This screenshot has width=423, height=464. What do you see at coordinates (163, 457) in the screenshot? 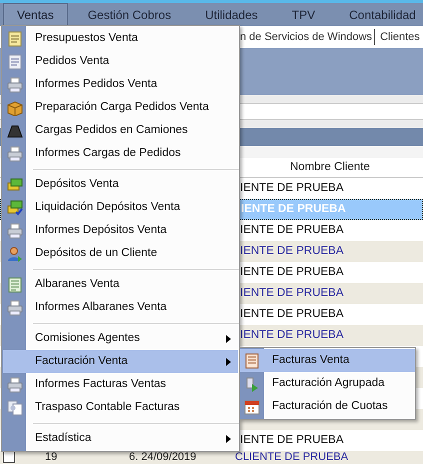
I see `table-cell-text: 6. 24/09/2019` at bounding box center [163, 457].